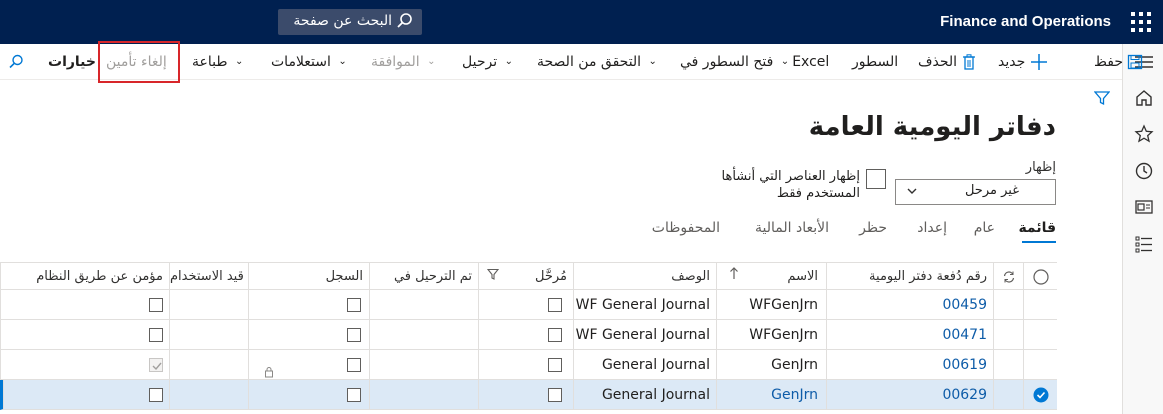 The width and height of the screenshot is (1163, 414). Describe the element at coordinates (909, 305) in the screenshot. I see `batch-number-link: 00459` at that location.